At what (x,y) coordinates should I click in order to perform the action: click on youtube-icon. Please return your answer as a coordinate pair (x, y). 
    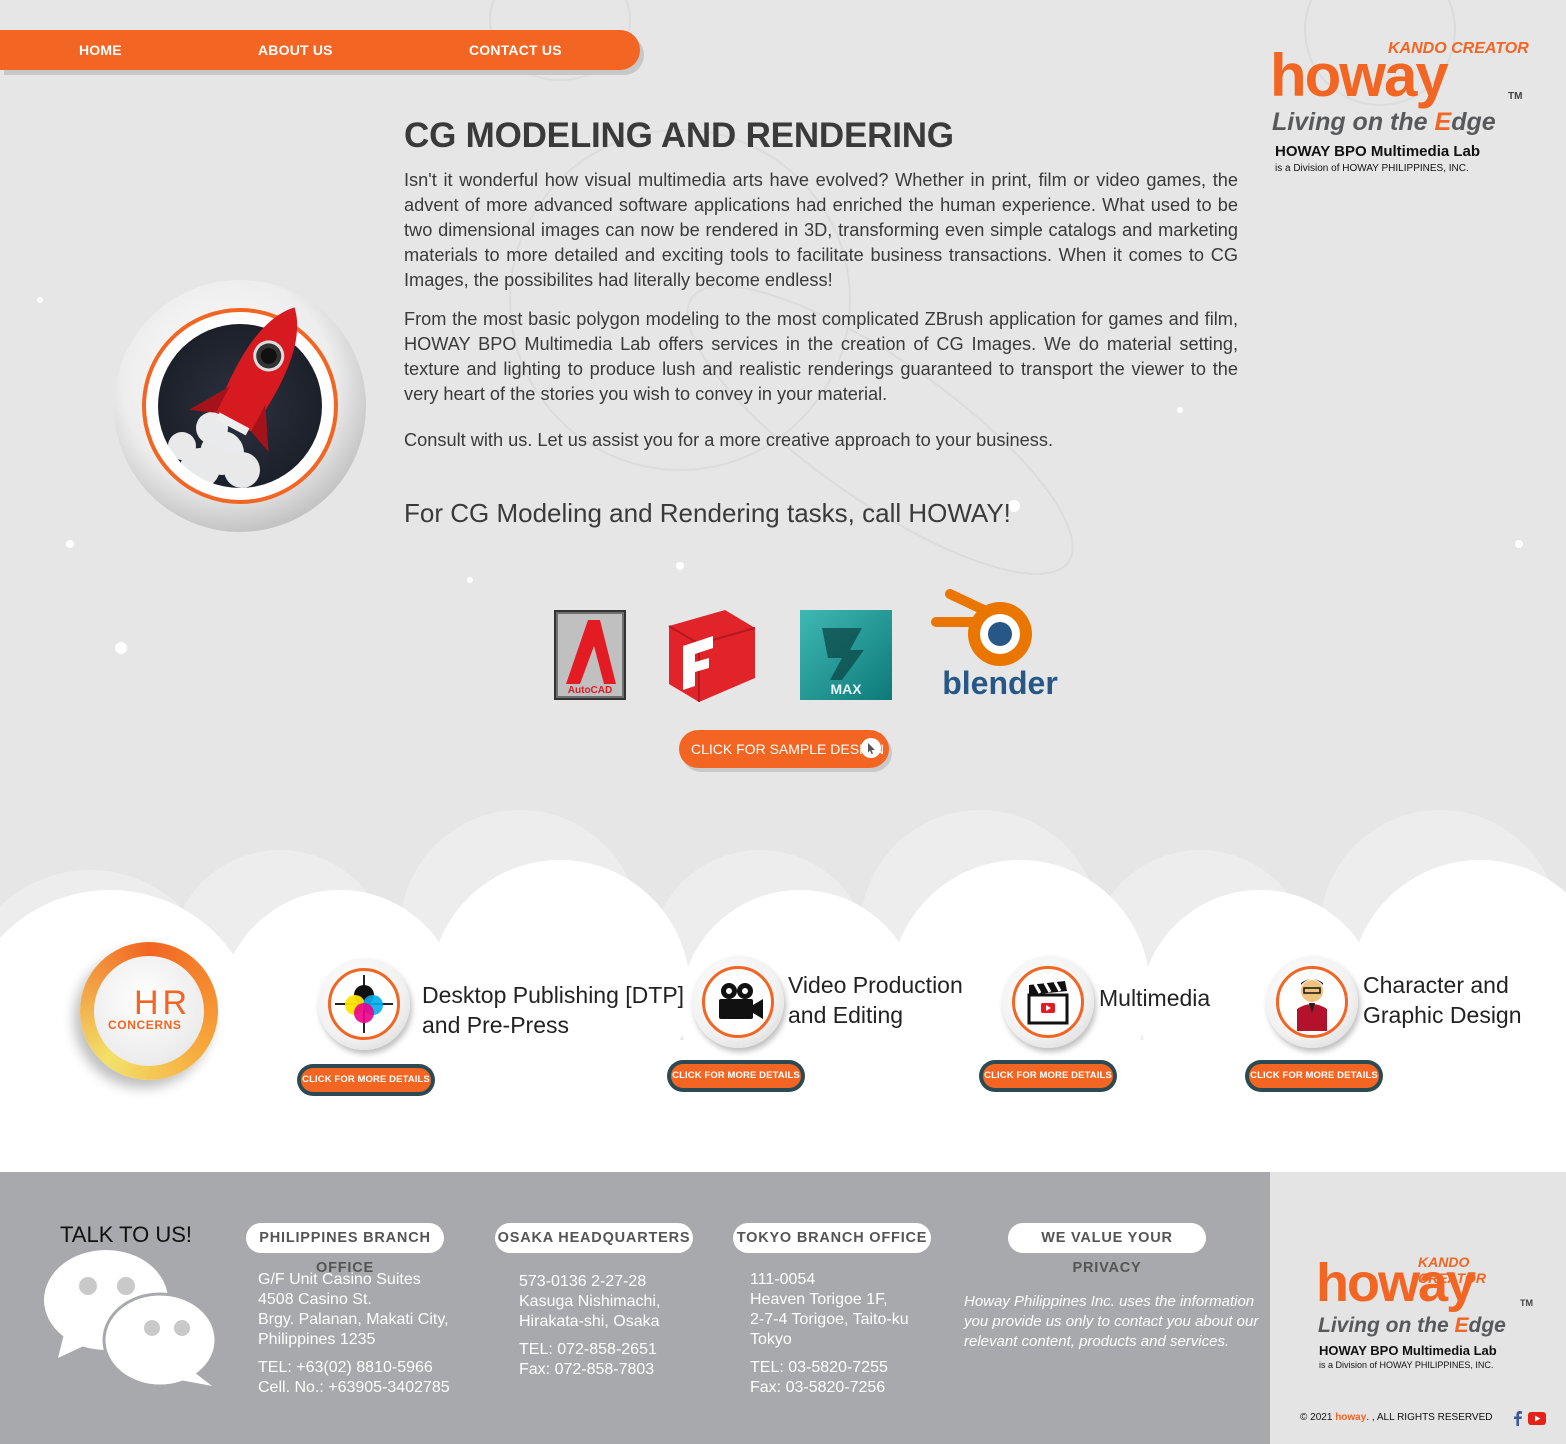
    Looking at the image, I should click on (1537, 1418).